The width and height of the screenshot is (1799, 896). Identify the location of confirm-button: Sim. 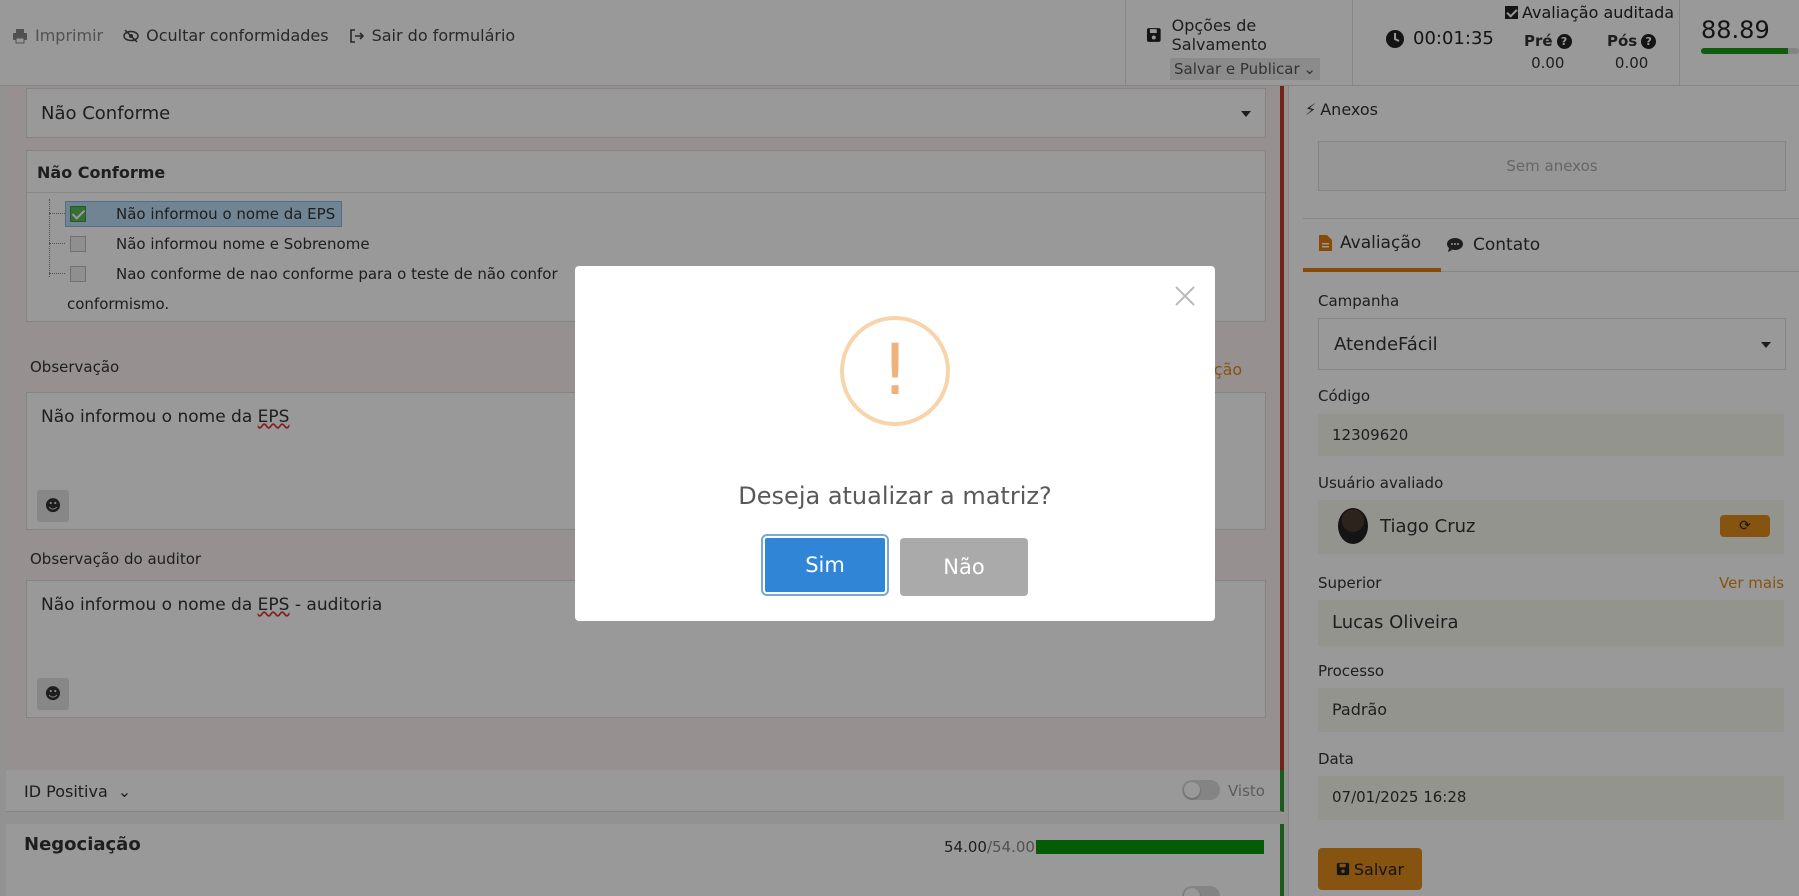
(825, 565).